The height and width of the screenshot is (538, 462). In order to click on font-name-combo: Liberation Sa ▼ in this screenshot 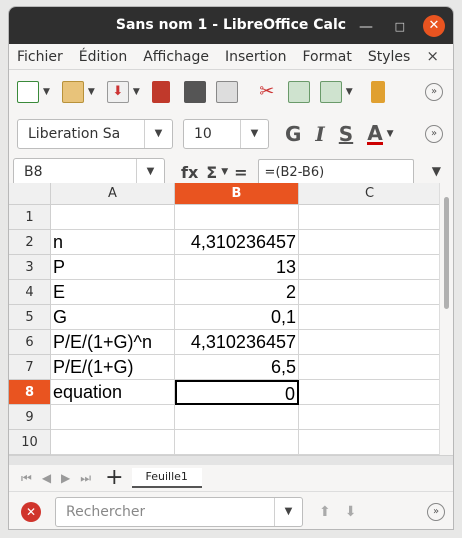, I will do `click(95, 134)`.